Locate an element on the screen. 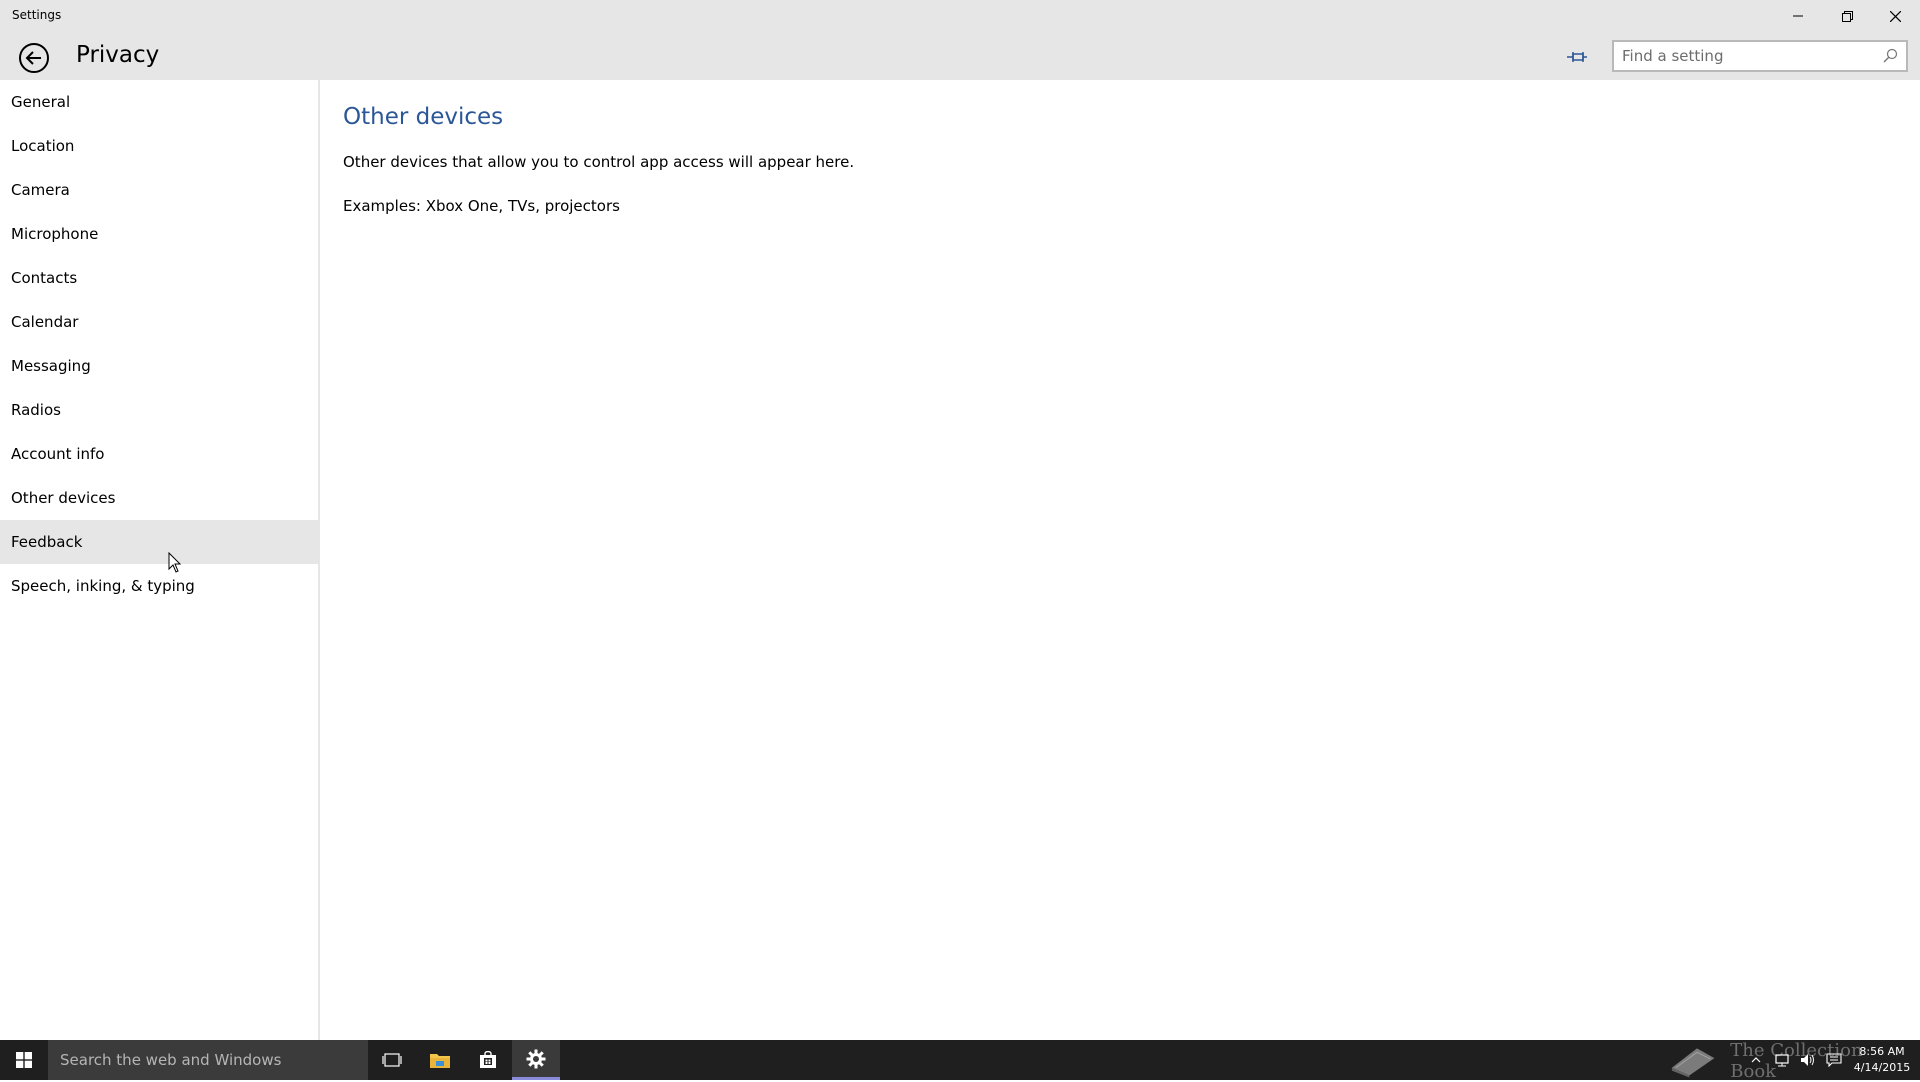 This screenshot has width=1920, height=1082. file-explorer-button is located at coordinates (440, 1060).